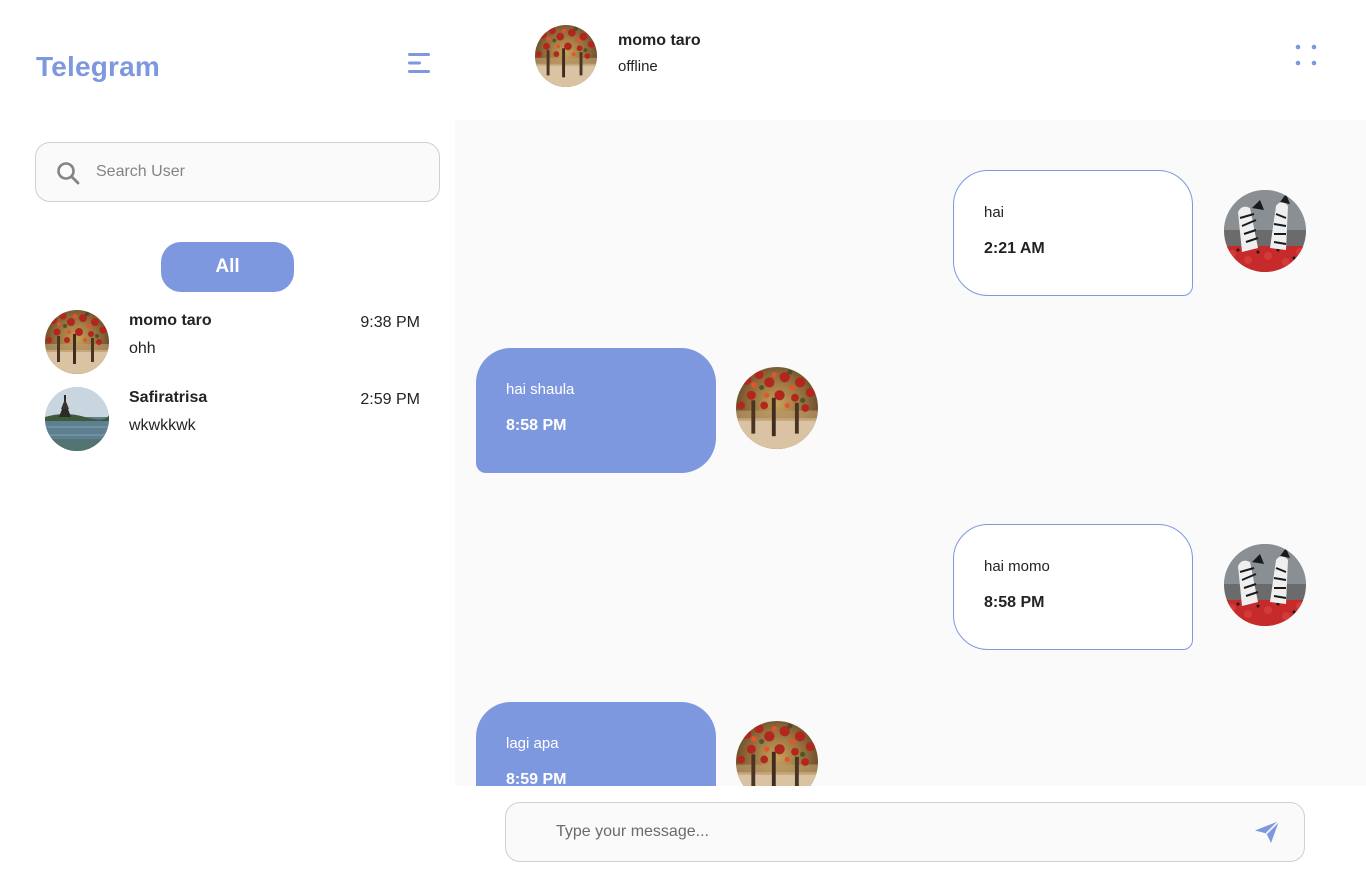 The image size is (1366, 877). What do you see at coordinates (235, 419) in the screenshot?
I see `contact-item-safiratrisa: Safiratrisa wkwkkwk 2:59 PM` at bounding box center [235, 419].